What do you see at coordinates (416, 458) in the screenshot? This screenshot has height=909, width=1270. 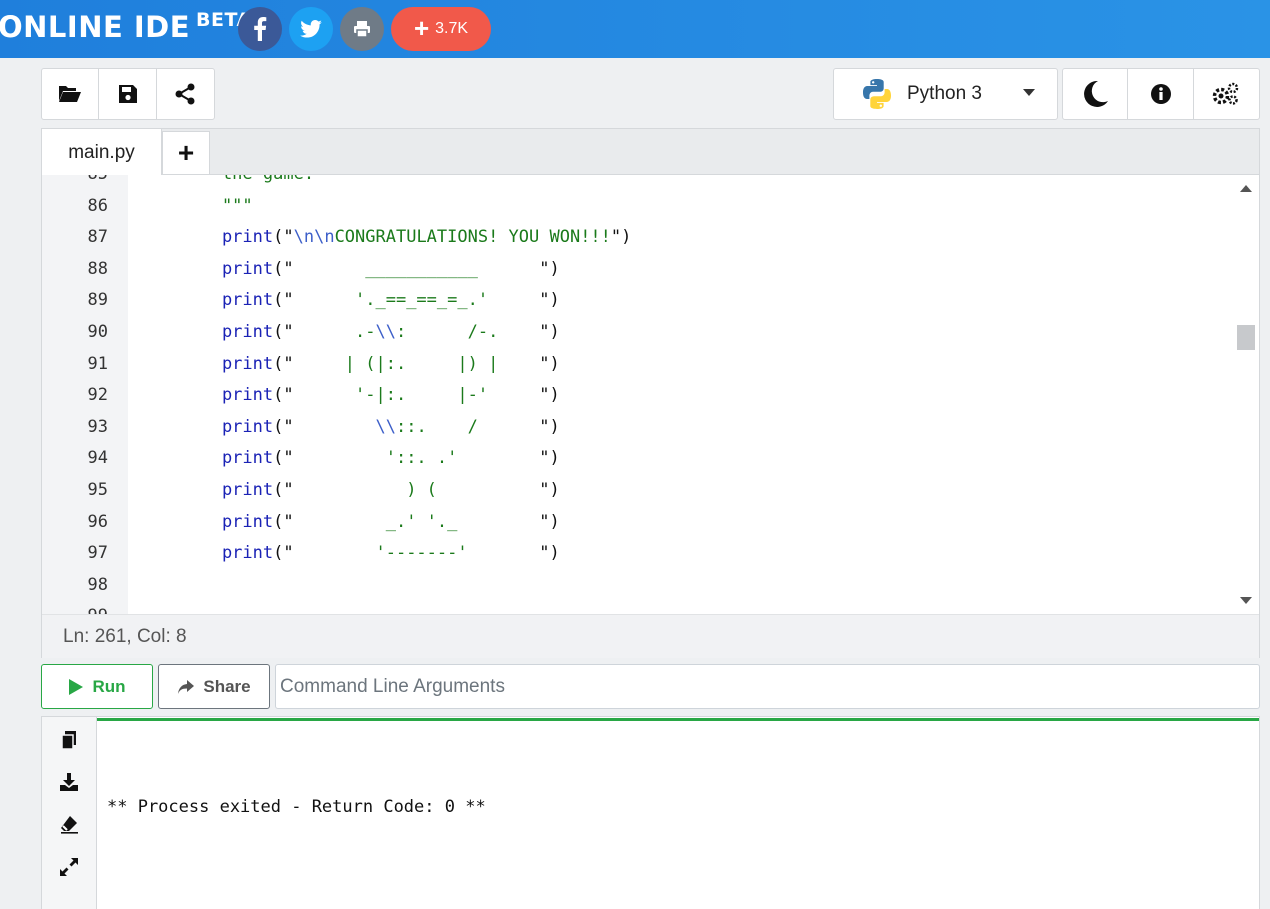 I see `code-token: '::. .'` at bounding box center [416, 458].